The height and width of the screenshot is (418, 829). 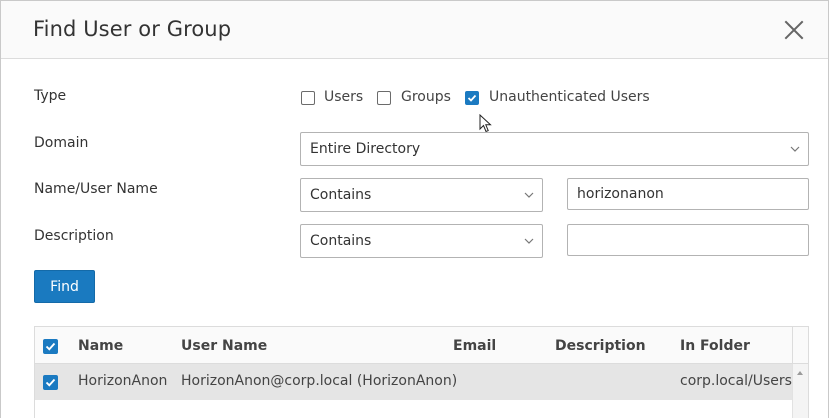 I want to click on find-button: Find, so click(x=64, y=286).